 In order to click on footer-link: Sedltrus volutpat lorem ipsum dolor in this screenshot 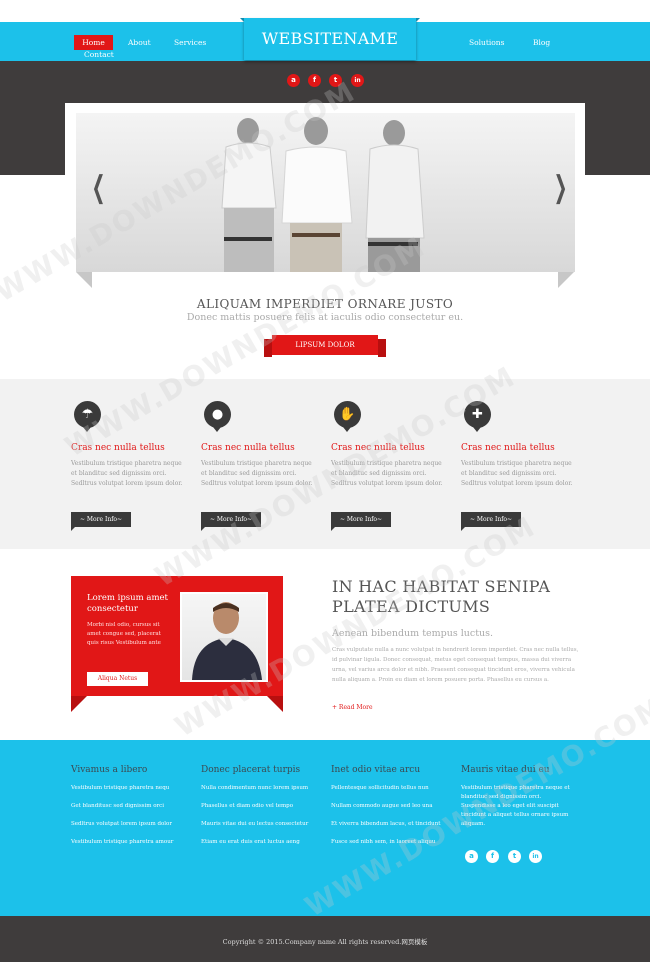, I will do `click(127, 824)`.